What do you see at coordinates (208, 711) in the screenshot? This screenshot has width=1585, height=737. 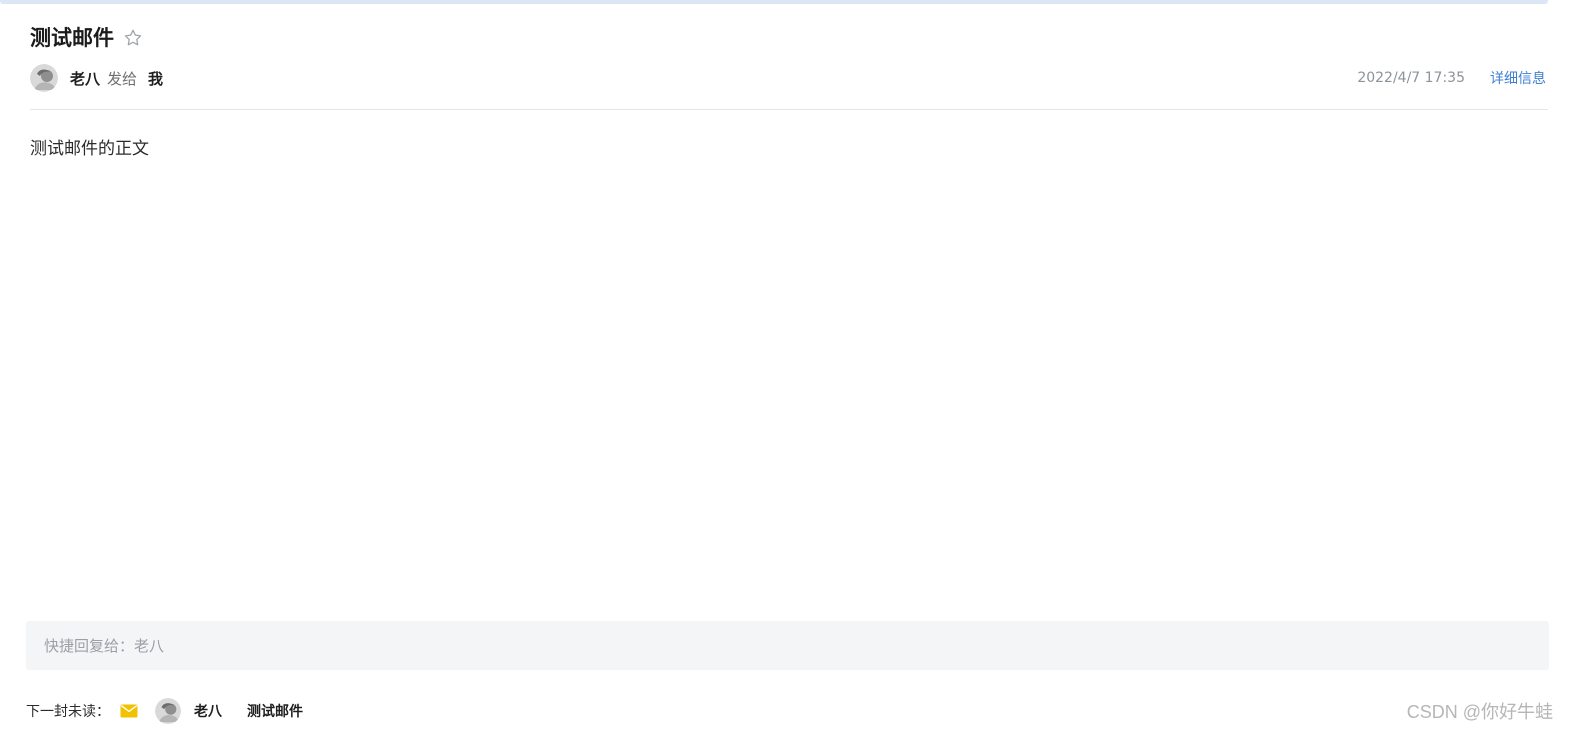 I see `next-sender-name: 老八` at bounding box center [208, 711].